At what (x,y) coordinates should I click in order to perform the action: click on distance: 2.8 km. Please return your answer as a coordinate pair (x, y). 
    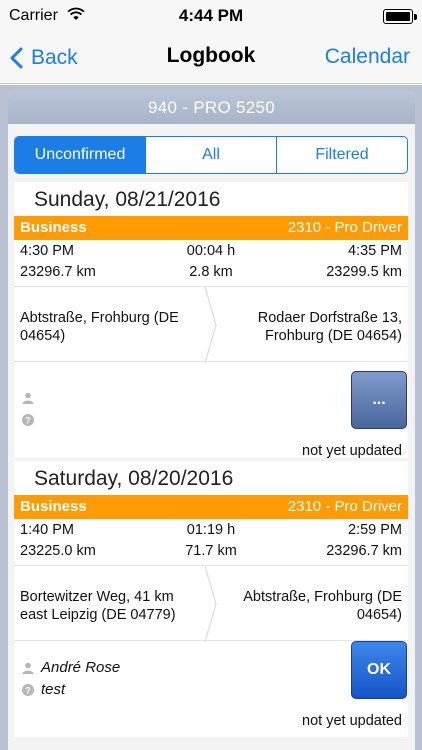
    Looking at the image, I should click on (211, 272).